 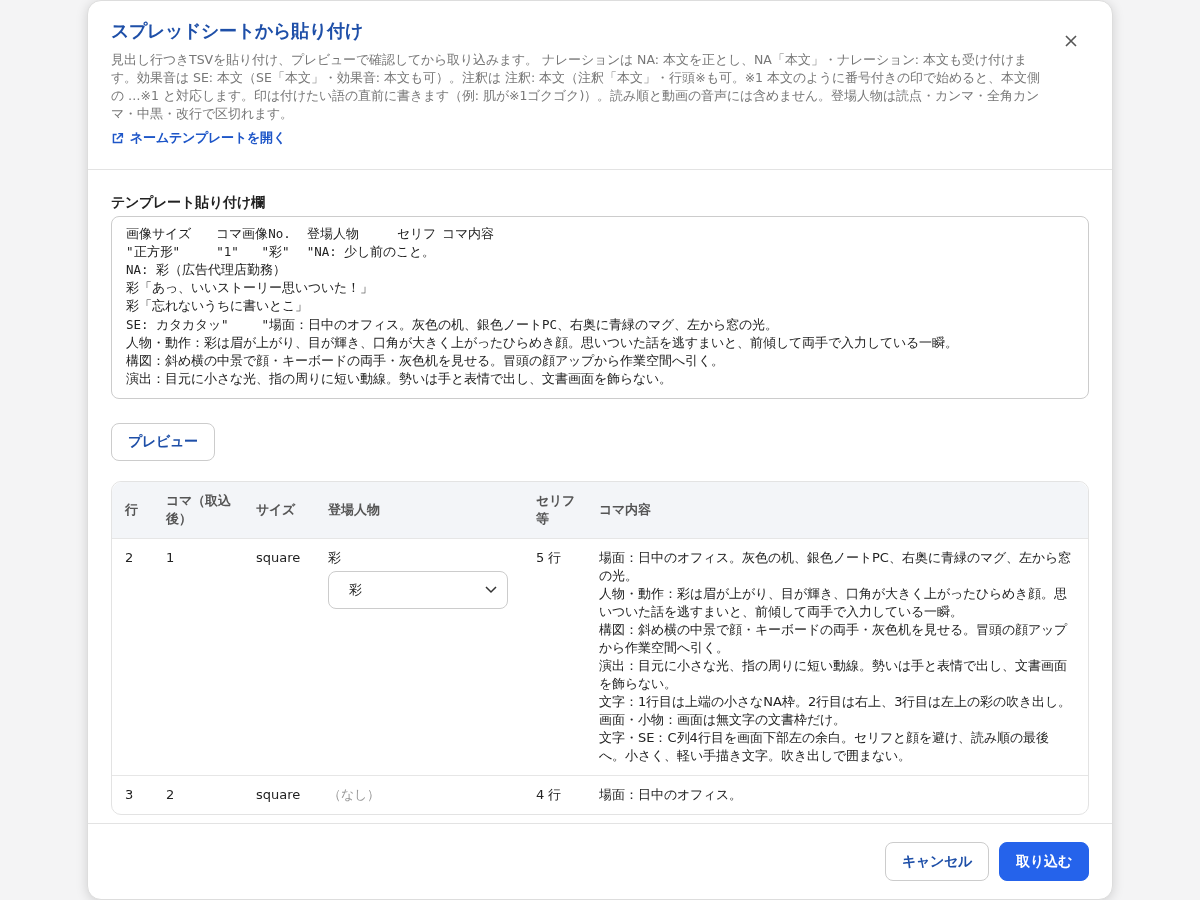 What do you see at coordinates (491, 589) in the screenshot?
I see `chevron-down-icon` at bounding box center [491, 589].